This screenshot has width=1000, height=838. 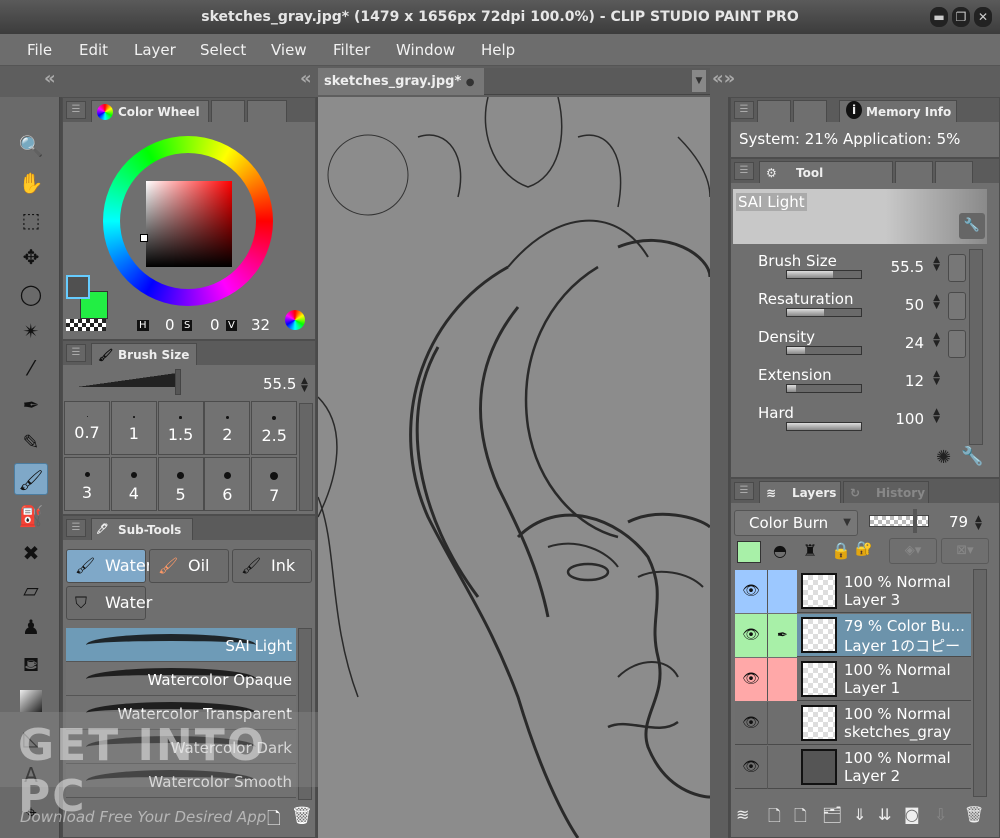 I want to click on layer-row: 👁 ✒ 79 % Color Bu... Layer 1のコピー, so click(x=853, y=635).